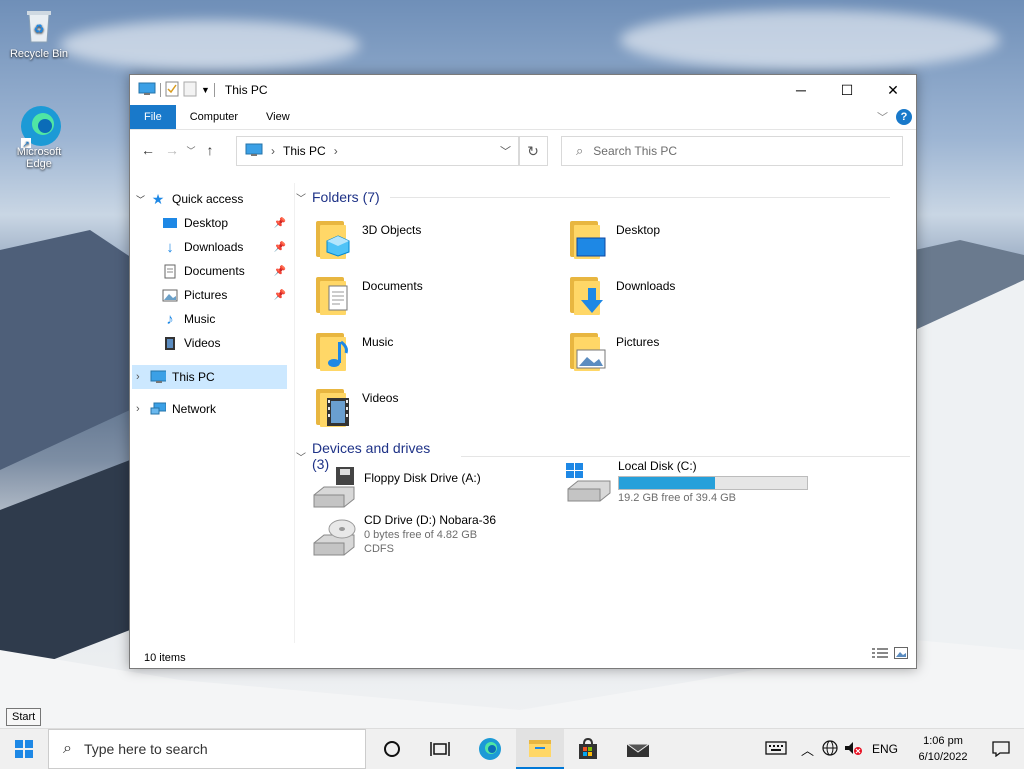  Describe the element at coordinates (367, 295) in the screenshot. I see `folder-documents: Documents` at that location.